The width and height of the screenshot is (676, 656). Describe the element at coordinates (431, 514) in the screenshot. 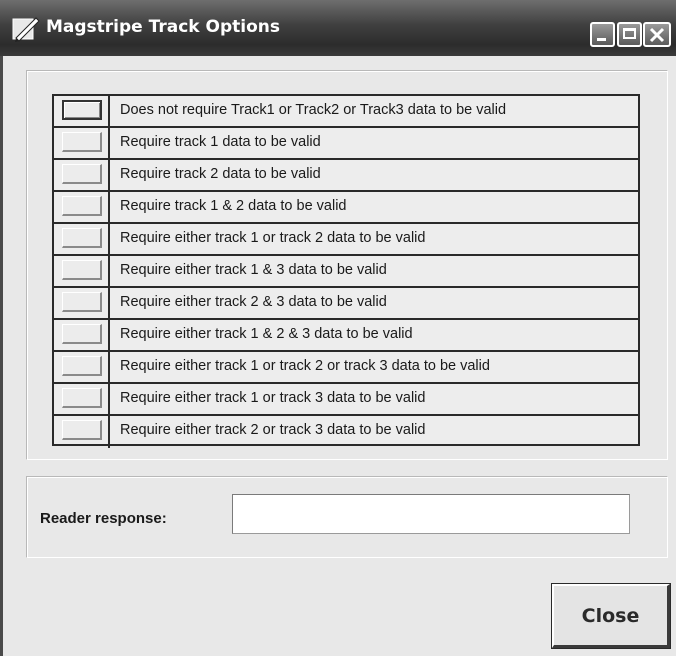

I see `reader-response-field` at that location.